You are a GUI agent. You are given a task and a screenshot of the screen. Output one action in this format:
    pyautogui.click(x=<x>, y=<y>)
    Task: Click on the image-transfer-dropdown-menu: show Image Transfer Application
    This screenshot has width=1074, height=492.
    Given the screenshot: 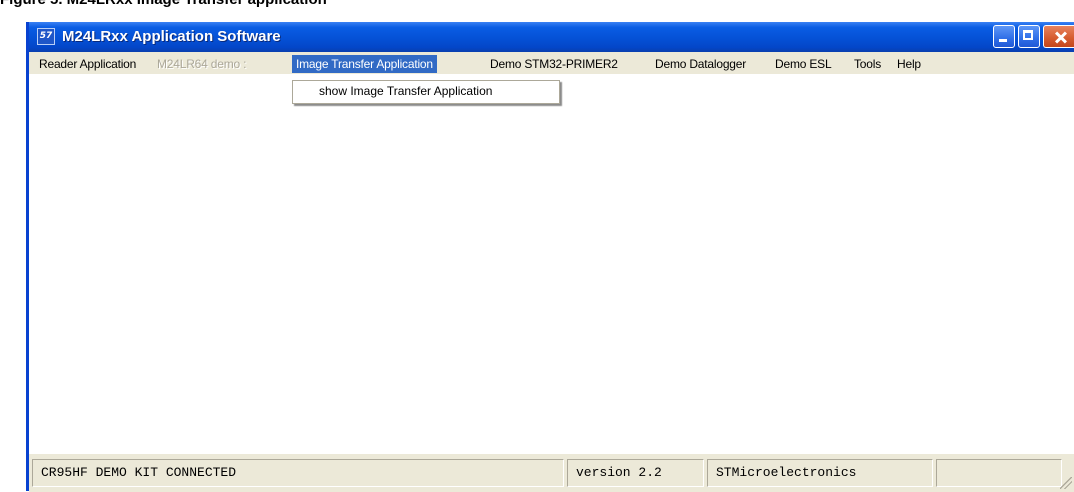 What is the action you would take?
    pyautogui.click(x=426, y=92)
    